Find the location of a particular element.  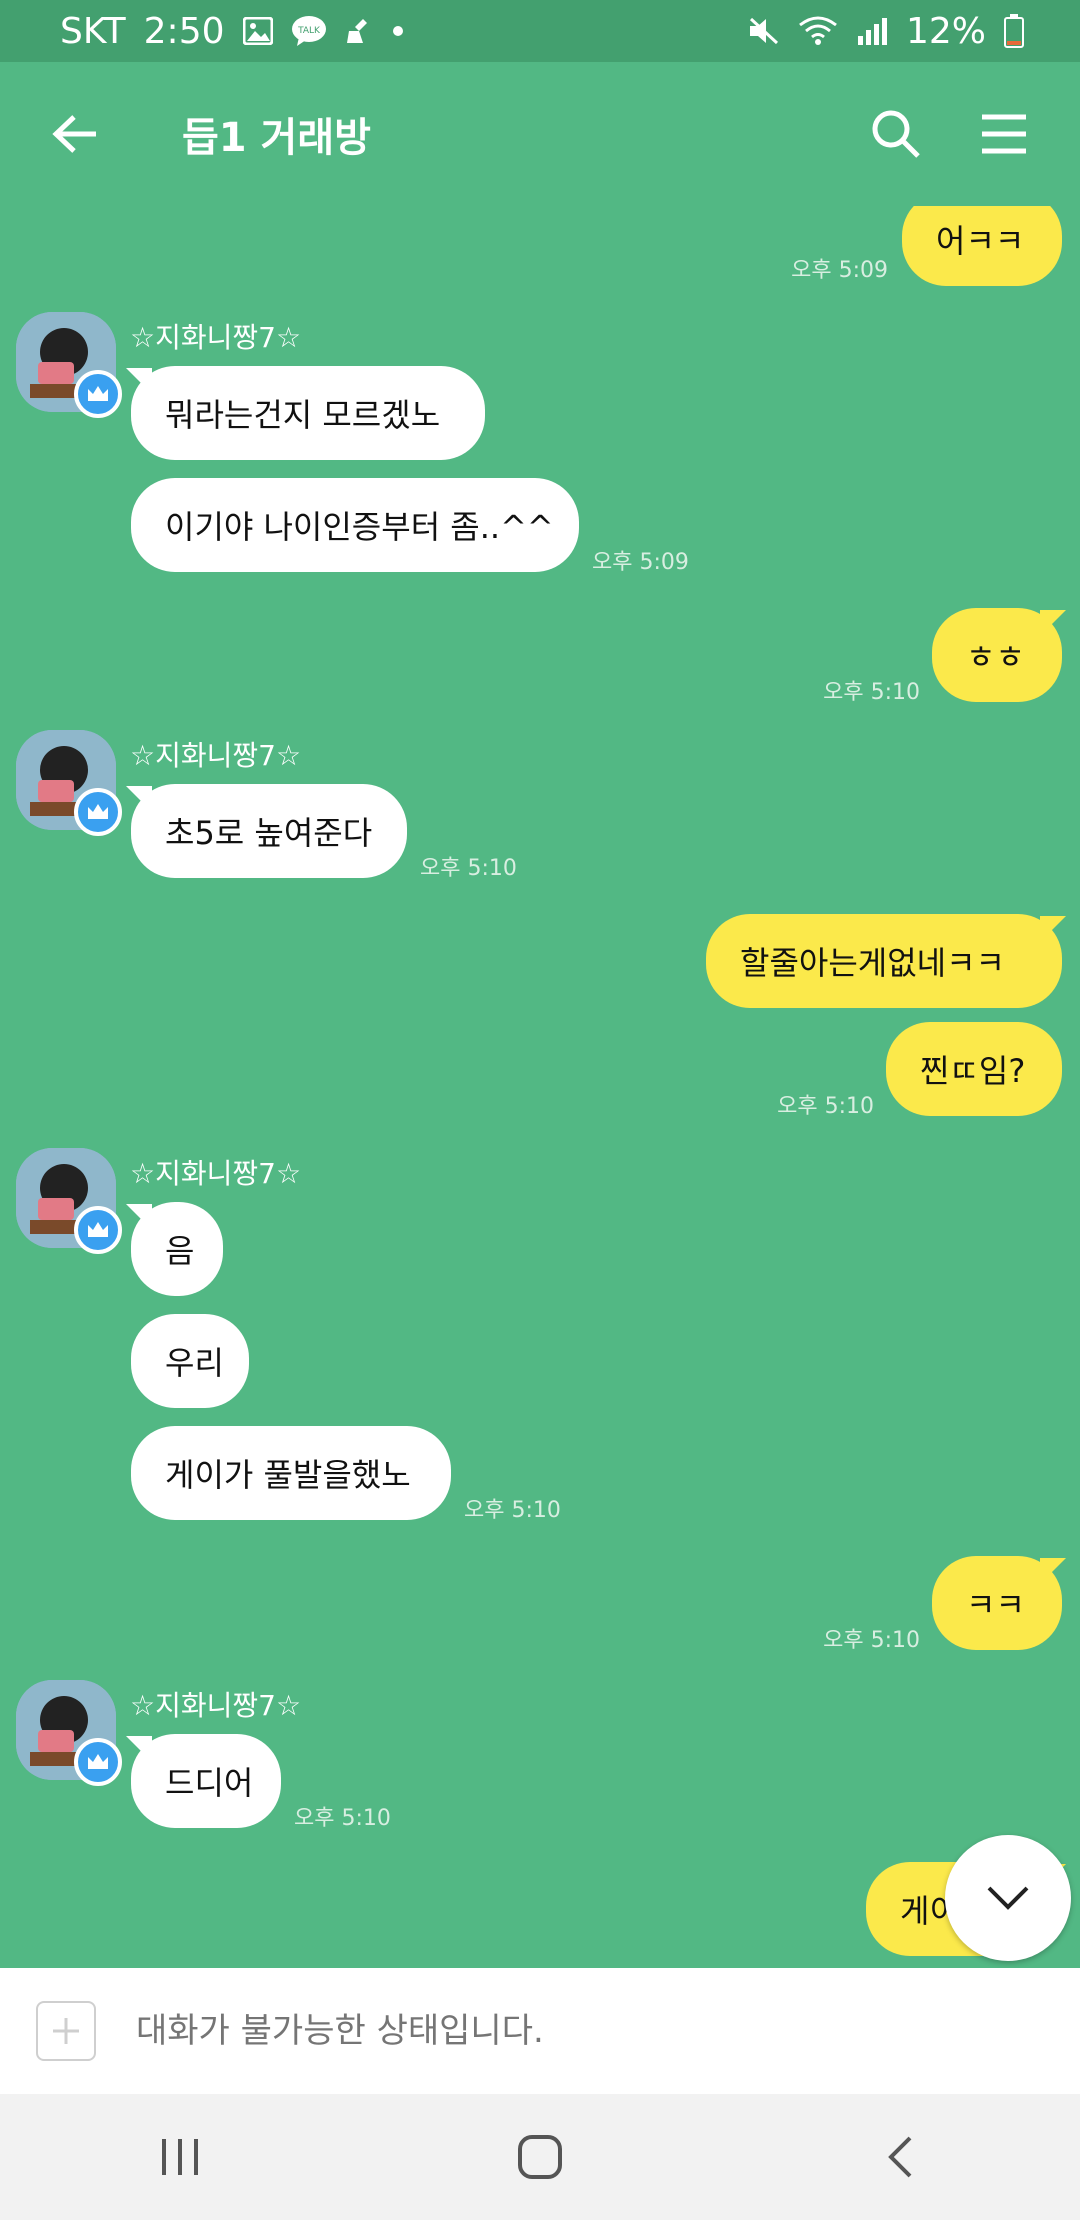

clock: 2:50 is located at coordinates (184, 31).